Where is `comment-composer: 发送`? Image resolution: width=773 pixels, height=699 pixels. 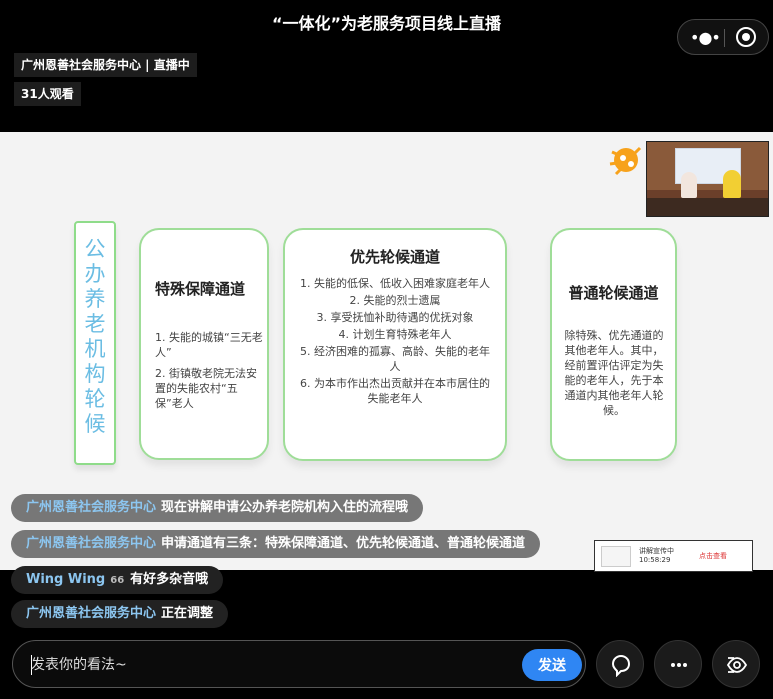 comment-composer: 发送 is located at coordinates (299, 664).